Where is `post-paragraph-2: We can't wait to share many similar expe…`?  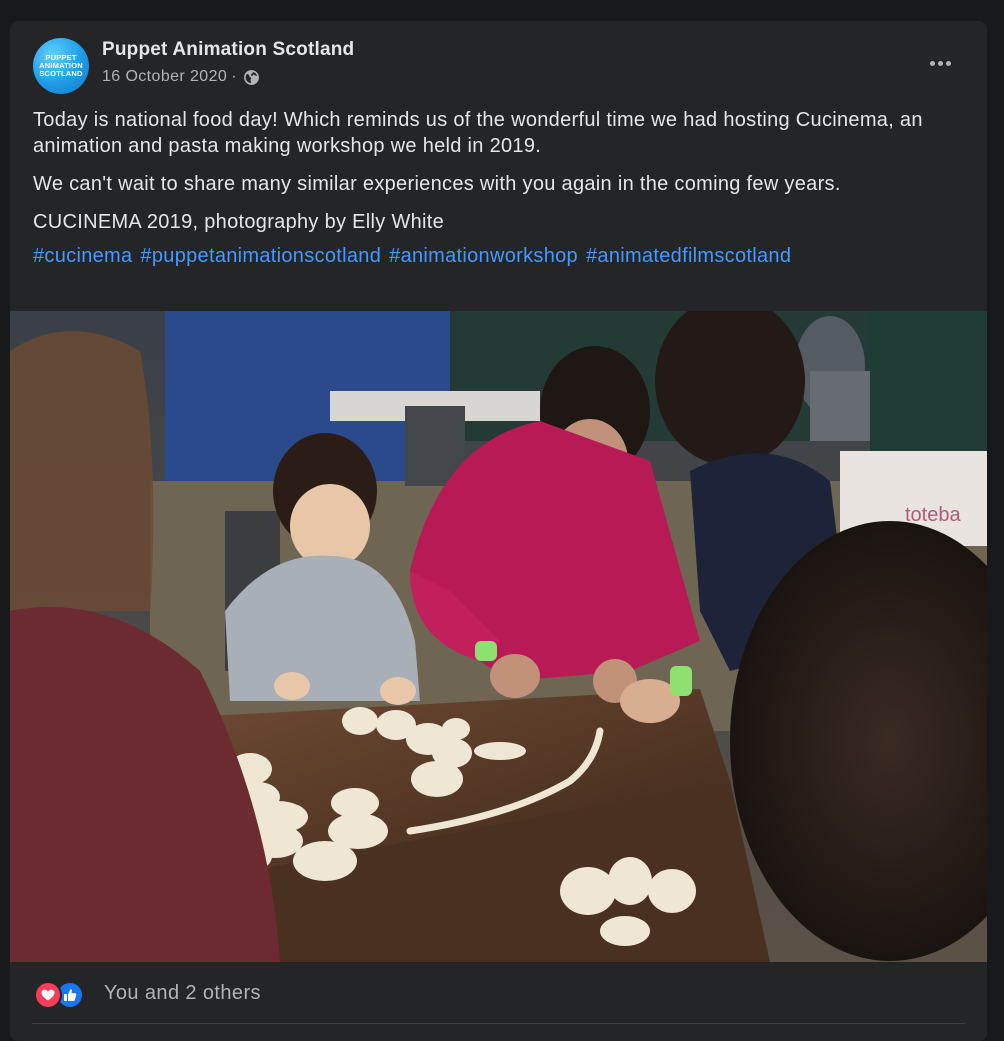
post-paragraph-2: We can't wait to share many similar expe… is located at coordinates (437, 184).